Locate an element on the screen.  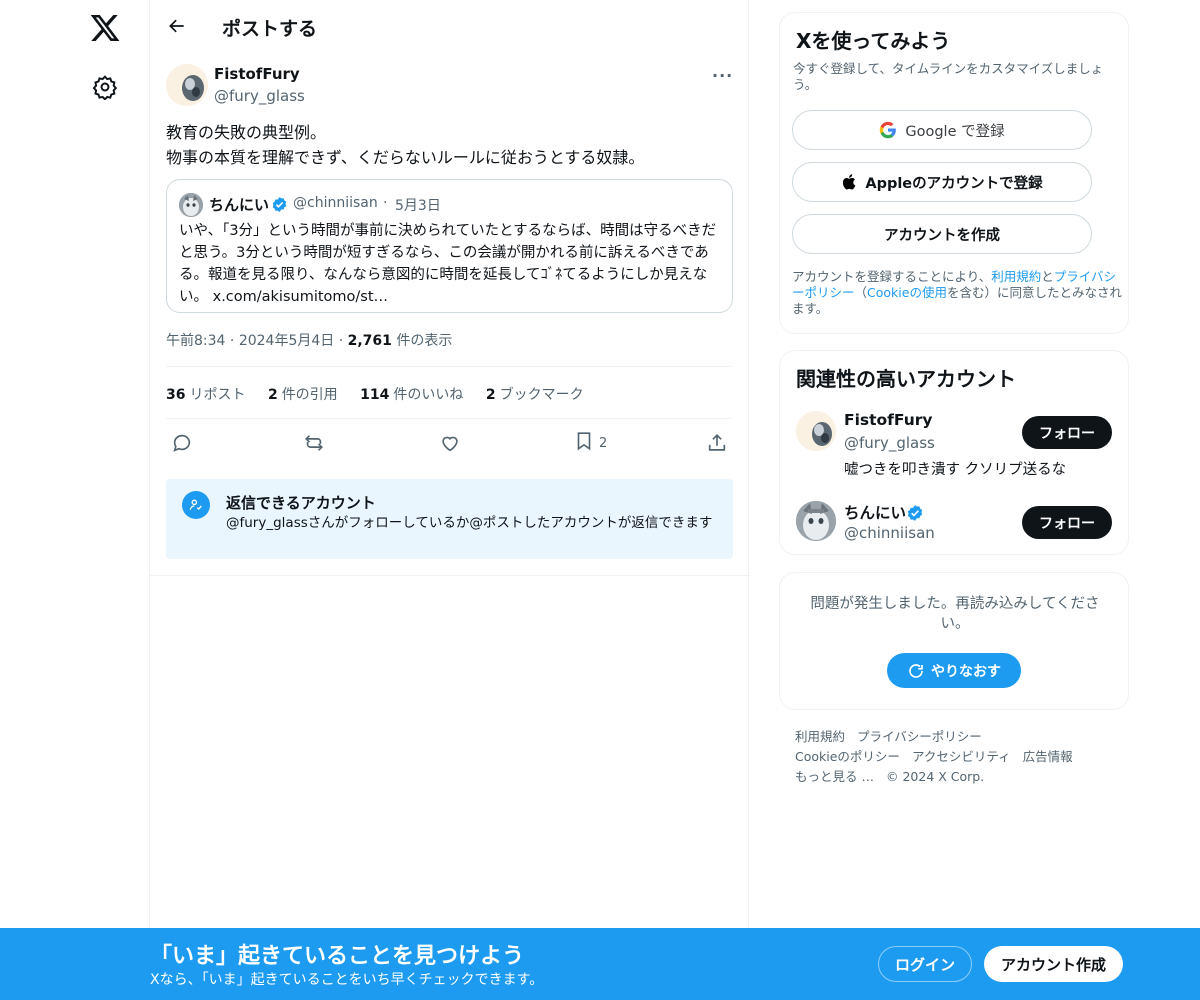
bookmark-count: 2 is located at coordinates (603, 443).